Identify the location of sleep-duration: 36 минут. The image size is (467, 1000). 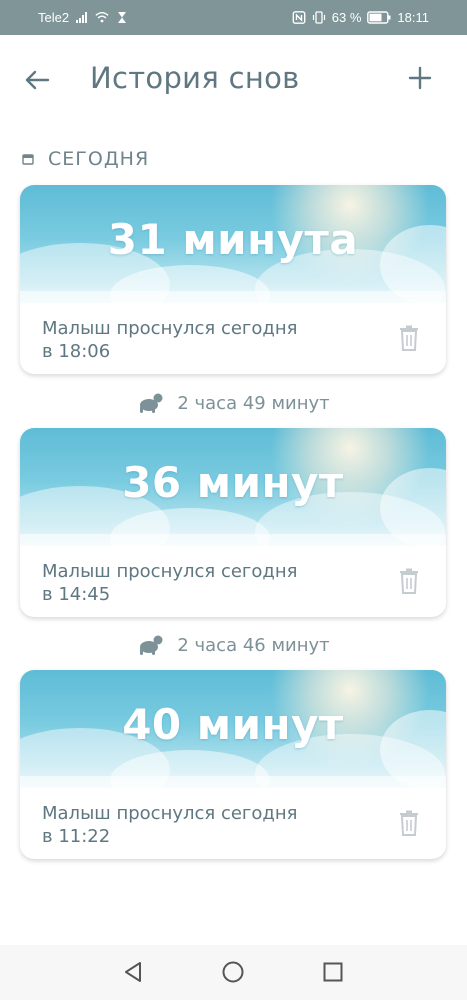
(233, 482).